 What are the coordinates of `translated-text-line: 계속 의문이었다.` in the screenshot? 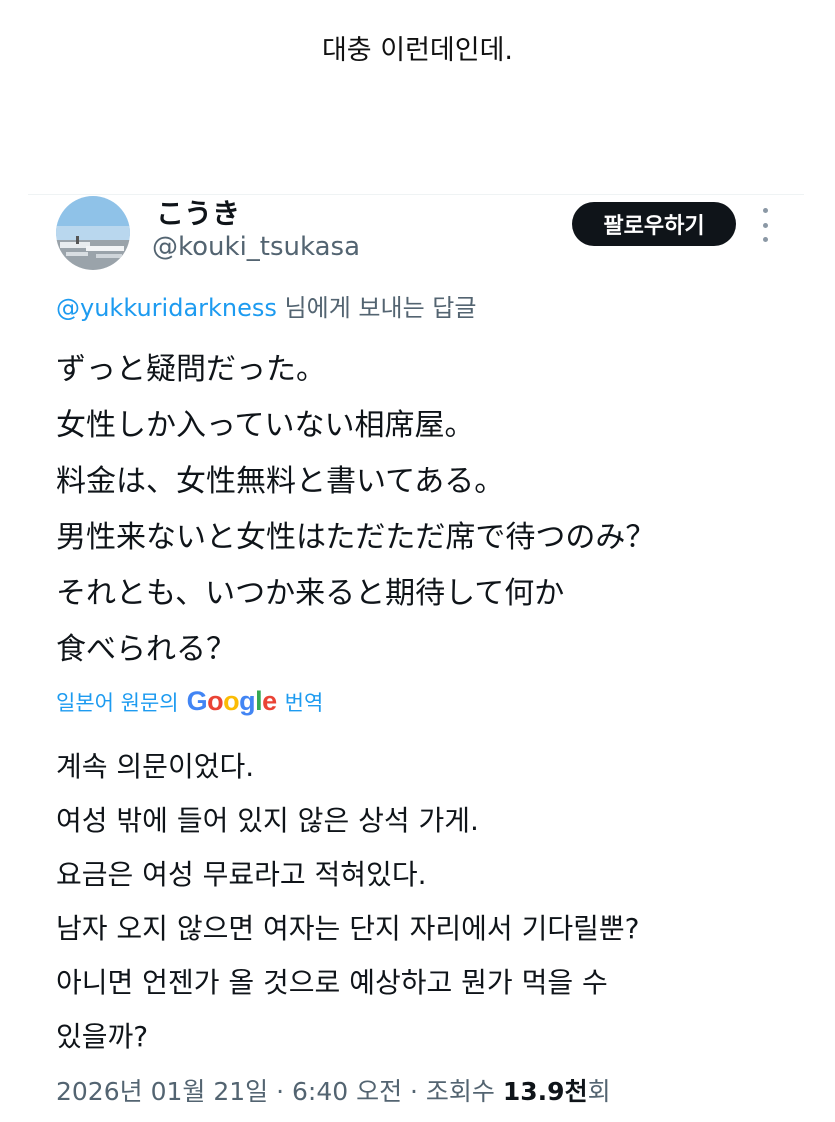 It's located at (155, 766).